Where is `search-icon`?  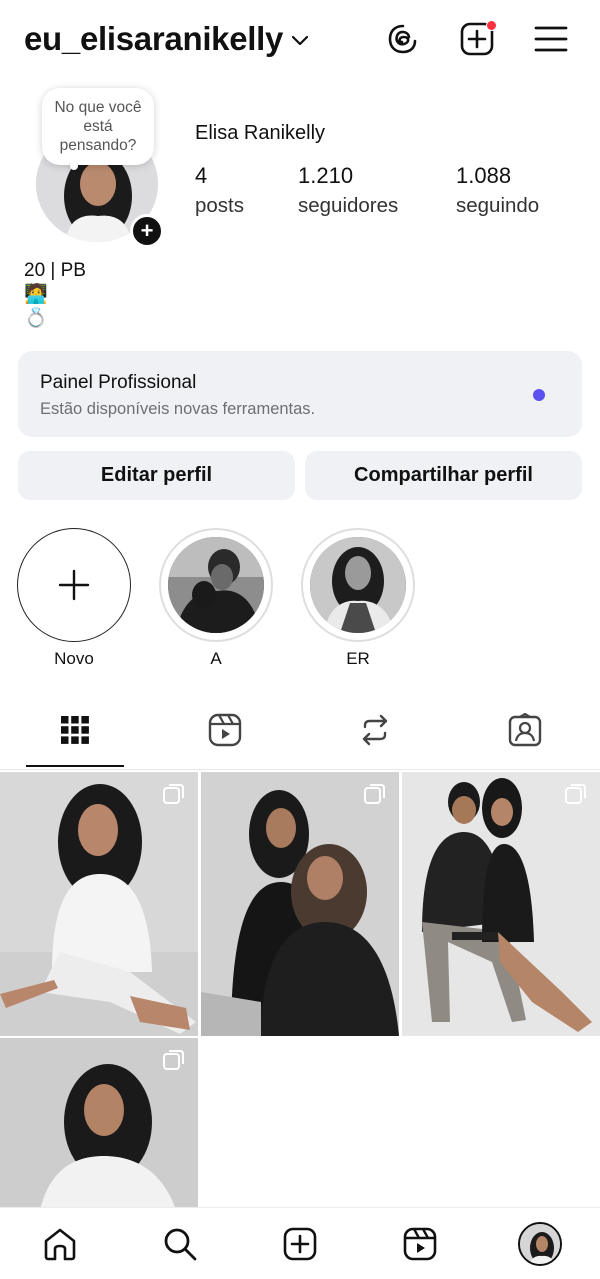
search-icon is located at coordinates (180, 1244).